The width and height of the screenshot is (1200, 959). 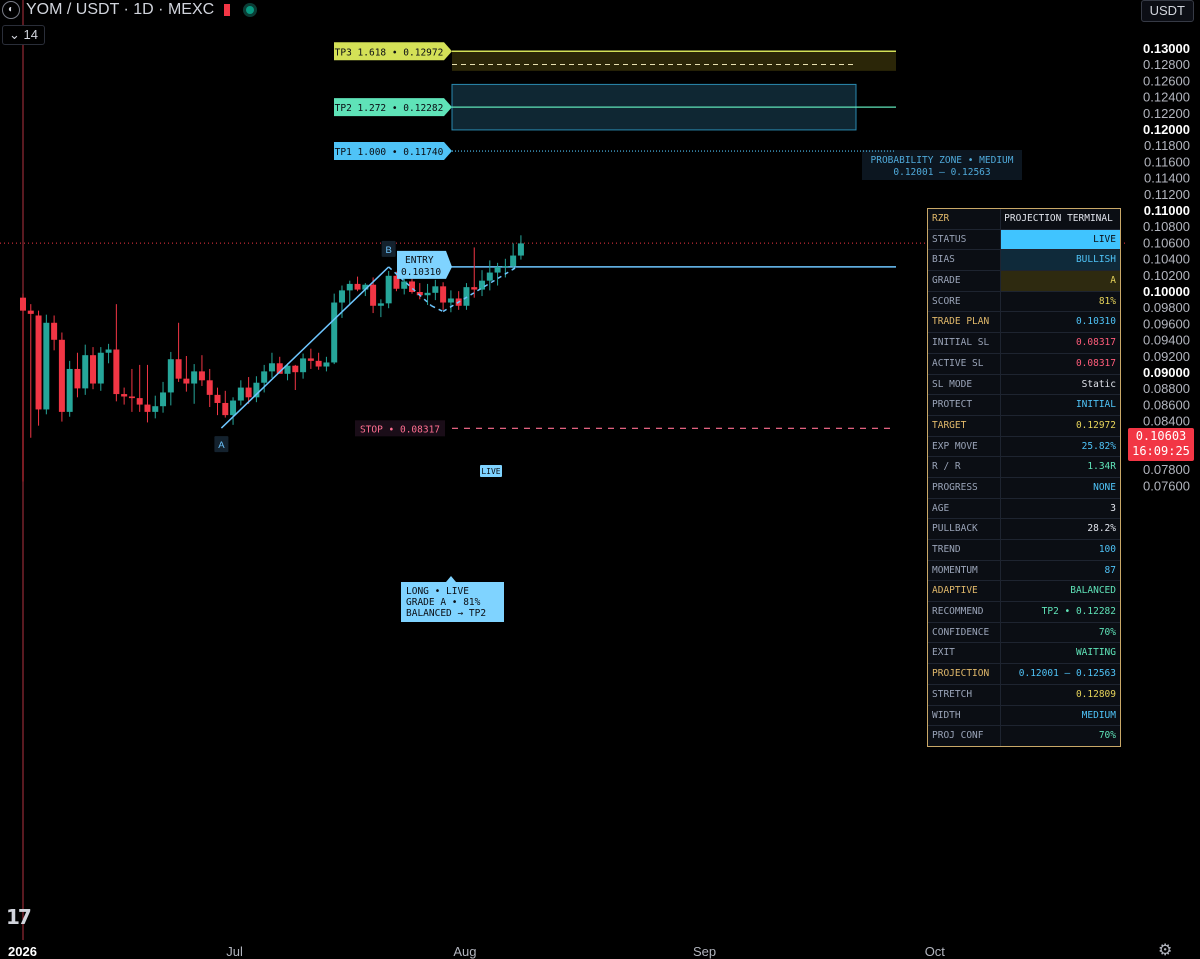 What do you see at coordinates (23, 35) in the screenshot?
I see `indicator-toggle-button: ⌄ 14` at bounding box center [23, 35].